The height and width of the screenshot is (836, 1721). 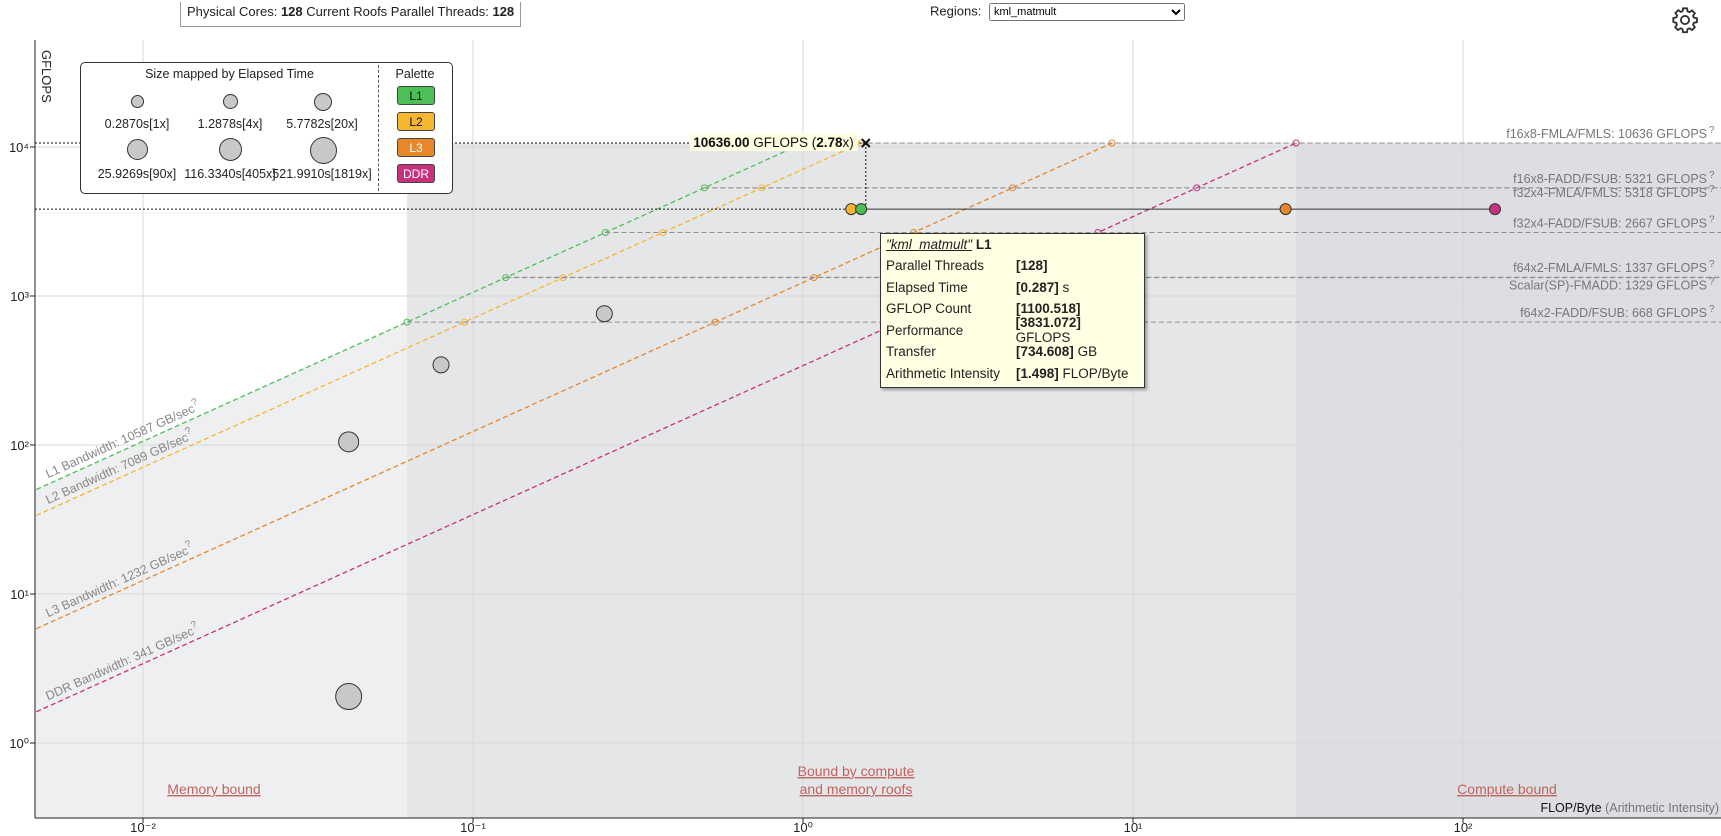 I want to click on cores-label: Physical Cores:, so click(x=232, y=11).